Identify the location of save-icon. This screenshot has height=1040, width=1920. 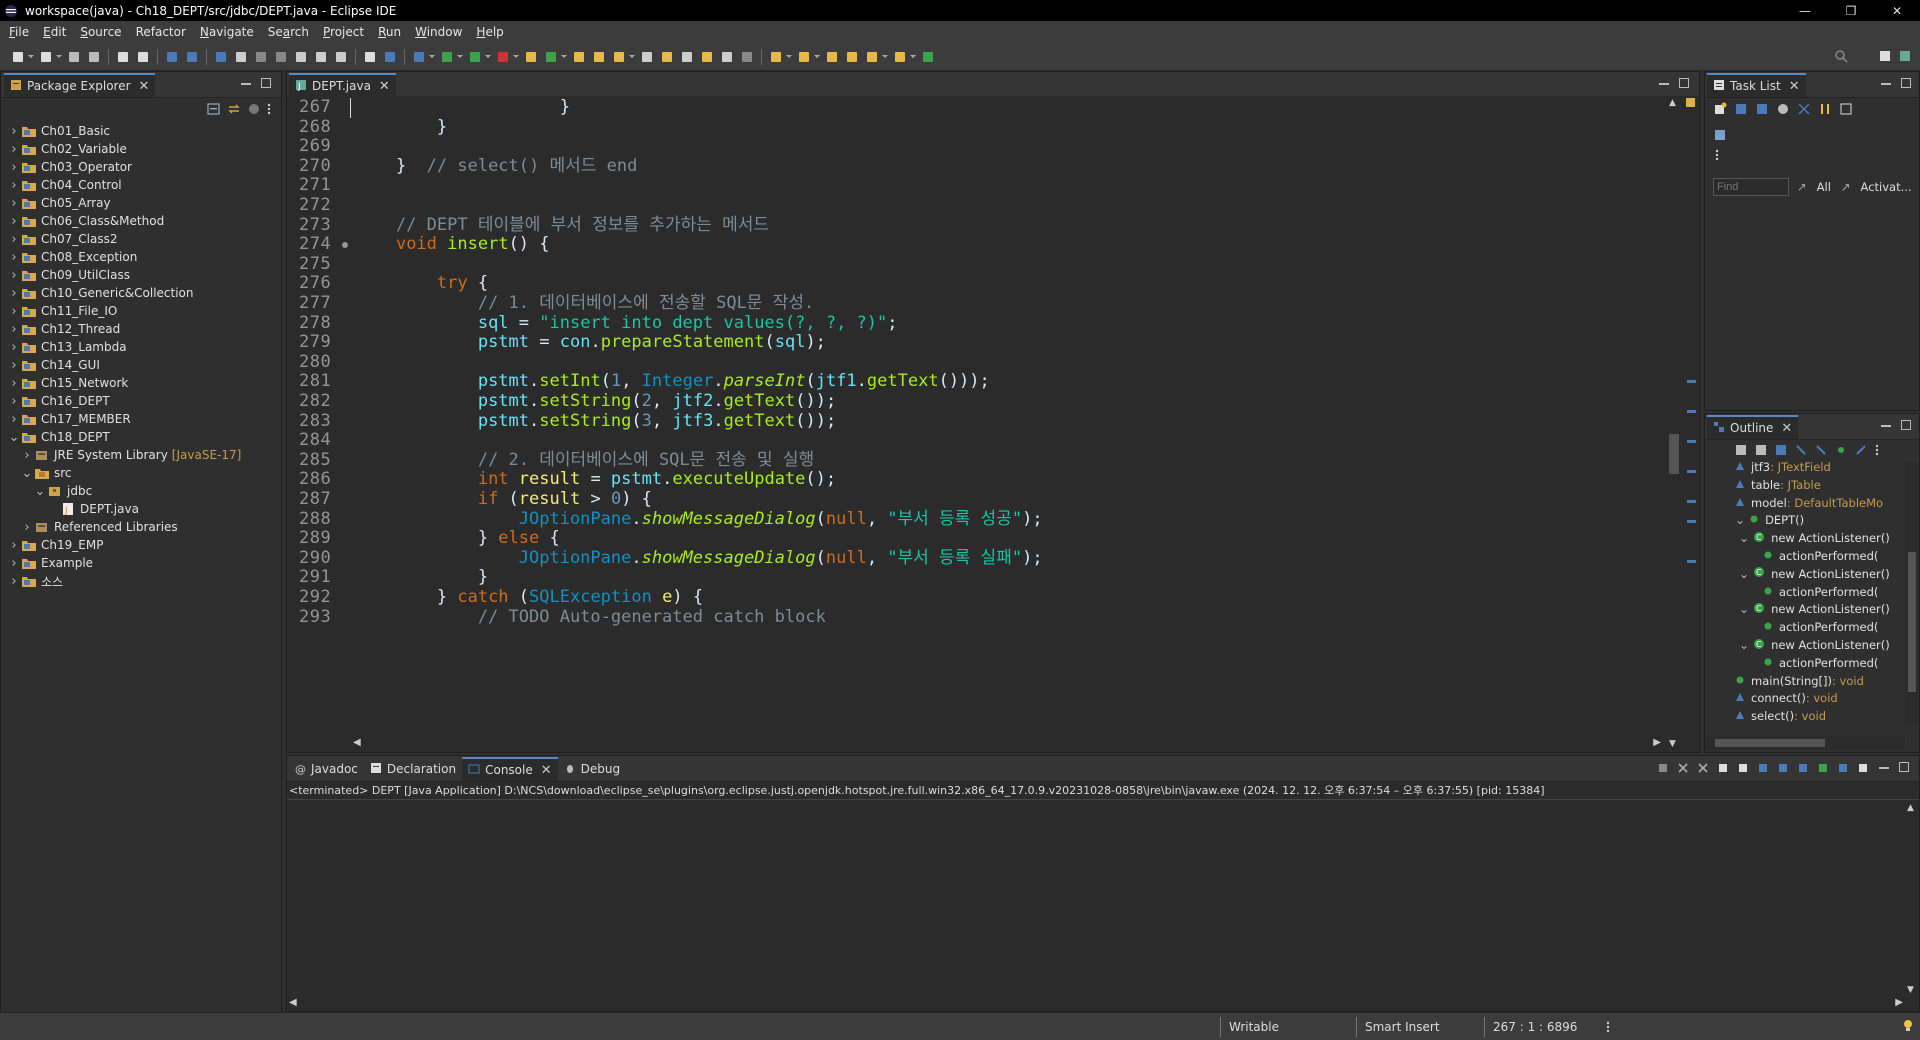
(74, 57).